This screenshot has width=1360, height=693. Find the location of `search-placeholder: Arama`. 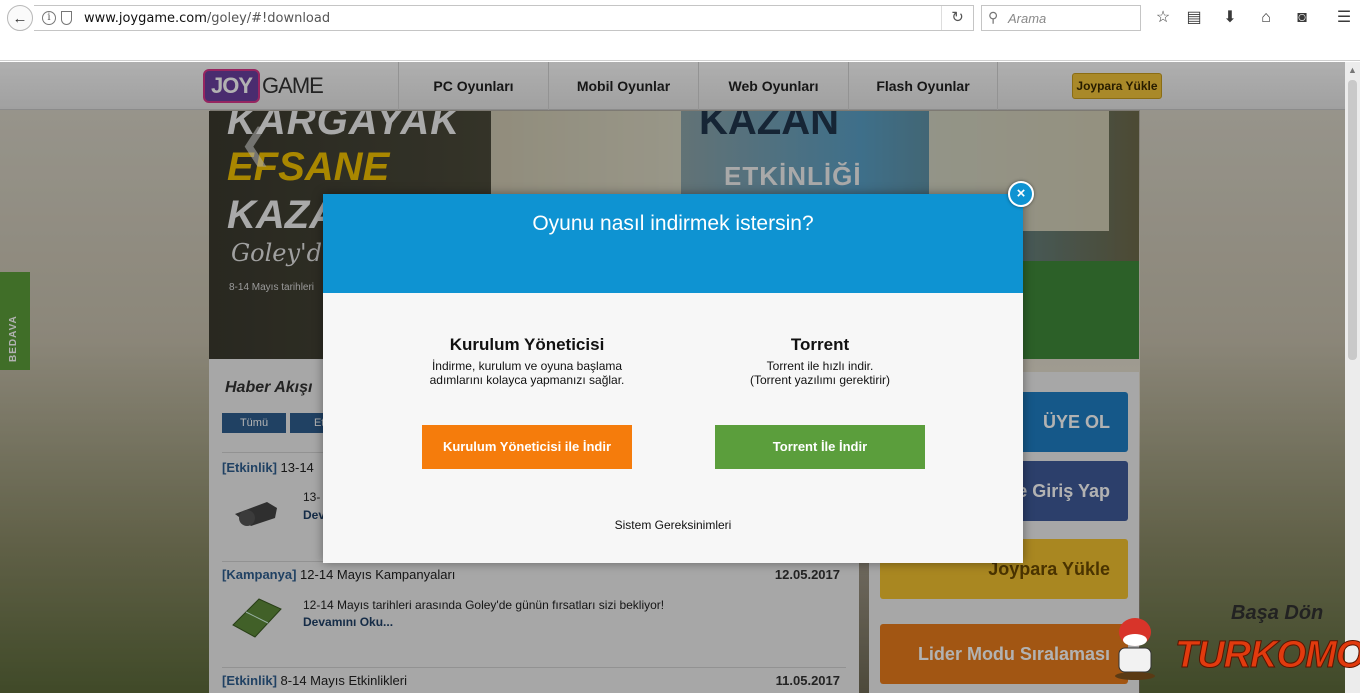

search-placeholder: Arama is located at coordinates (1027, 18).